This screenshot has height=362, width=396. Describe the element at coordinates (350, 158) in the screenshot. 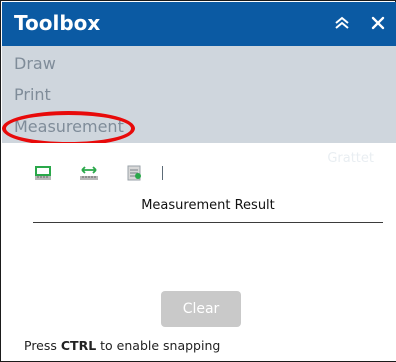

I see `map-label: Grattet` at that location.